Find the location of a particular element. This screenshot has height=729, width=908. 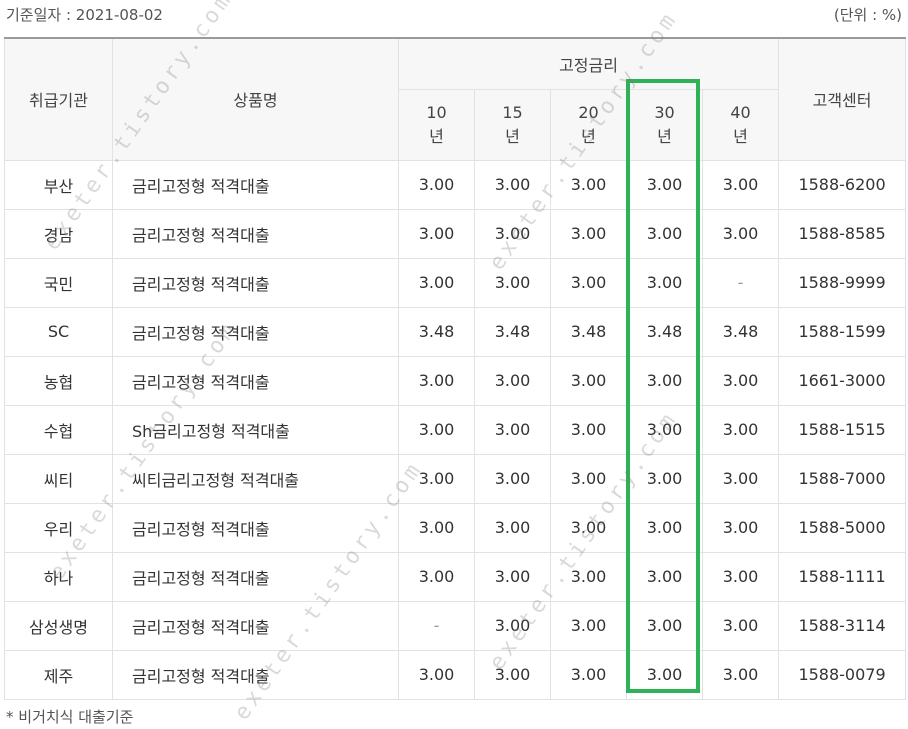

institution-cell: 국민 is located at coordinates (58, 282).